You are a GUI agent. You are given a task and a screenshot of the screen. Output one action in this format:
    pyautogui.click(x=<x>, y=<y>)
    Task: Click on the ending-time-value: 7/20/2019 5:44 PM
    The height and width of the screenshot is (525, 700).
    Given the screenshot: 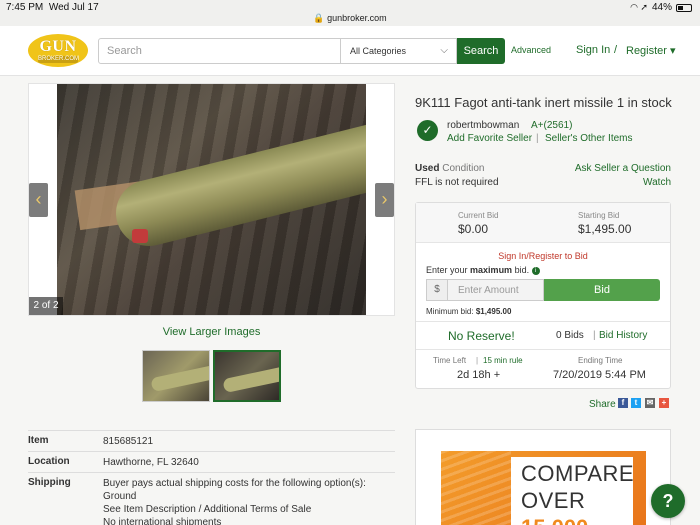 What is the action you would take?
    pyautogui.click(x=599, y=375)
    